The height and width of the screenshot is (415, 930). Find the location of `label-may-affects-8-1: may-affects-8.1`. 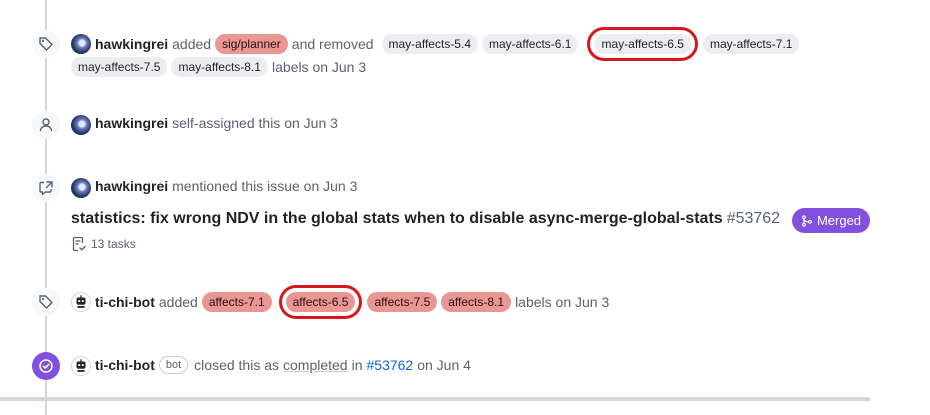

label-may-affects-8-1: may-affects-8.1 is located at coordinates (219, 67).